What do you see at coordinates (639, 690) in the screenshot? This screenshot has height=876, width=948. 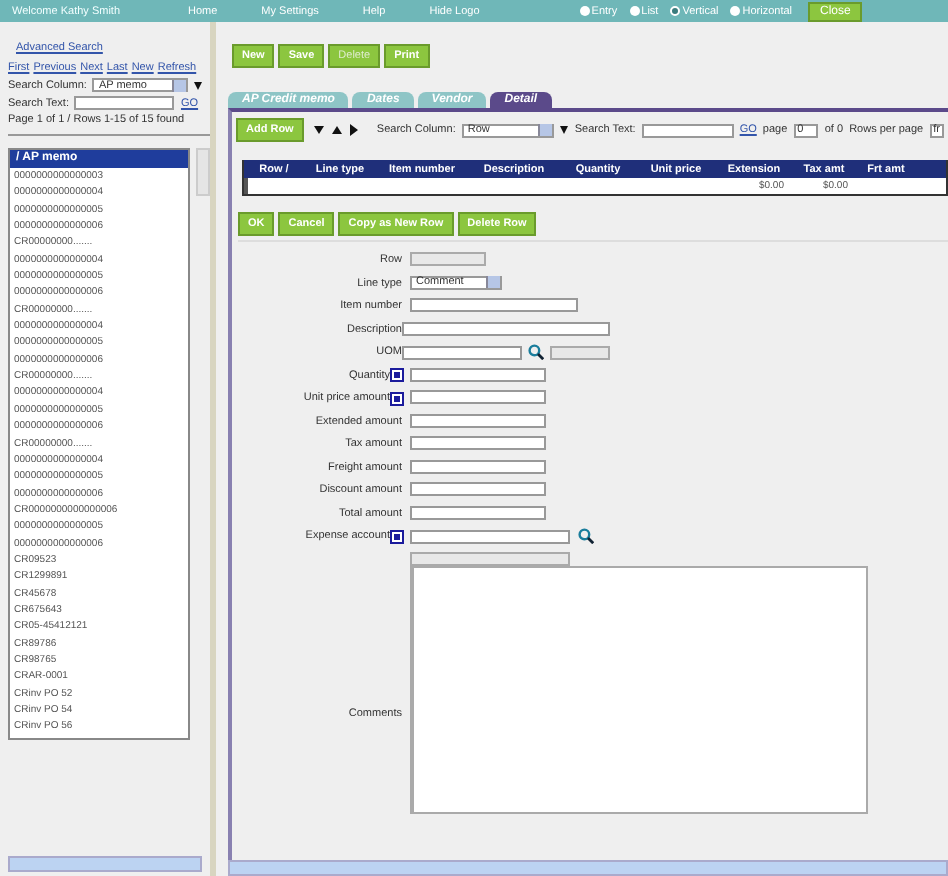 I see `comments-field` at bounding box center [639, 690].